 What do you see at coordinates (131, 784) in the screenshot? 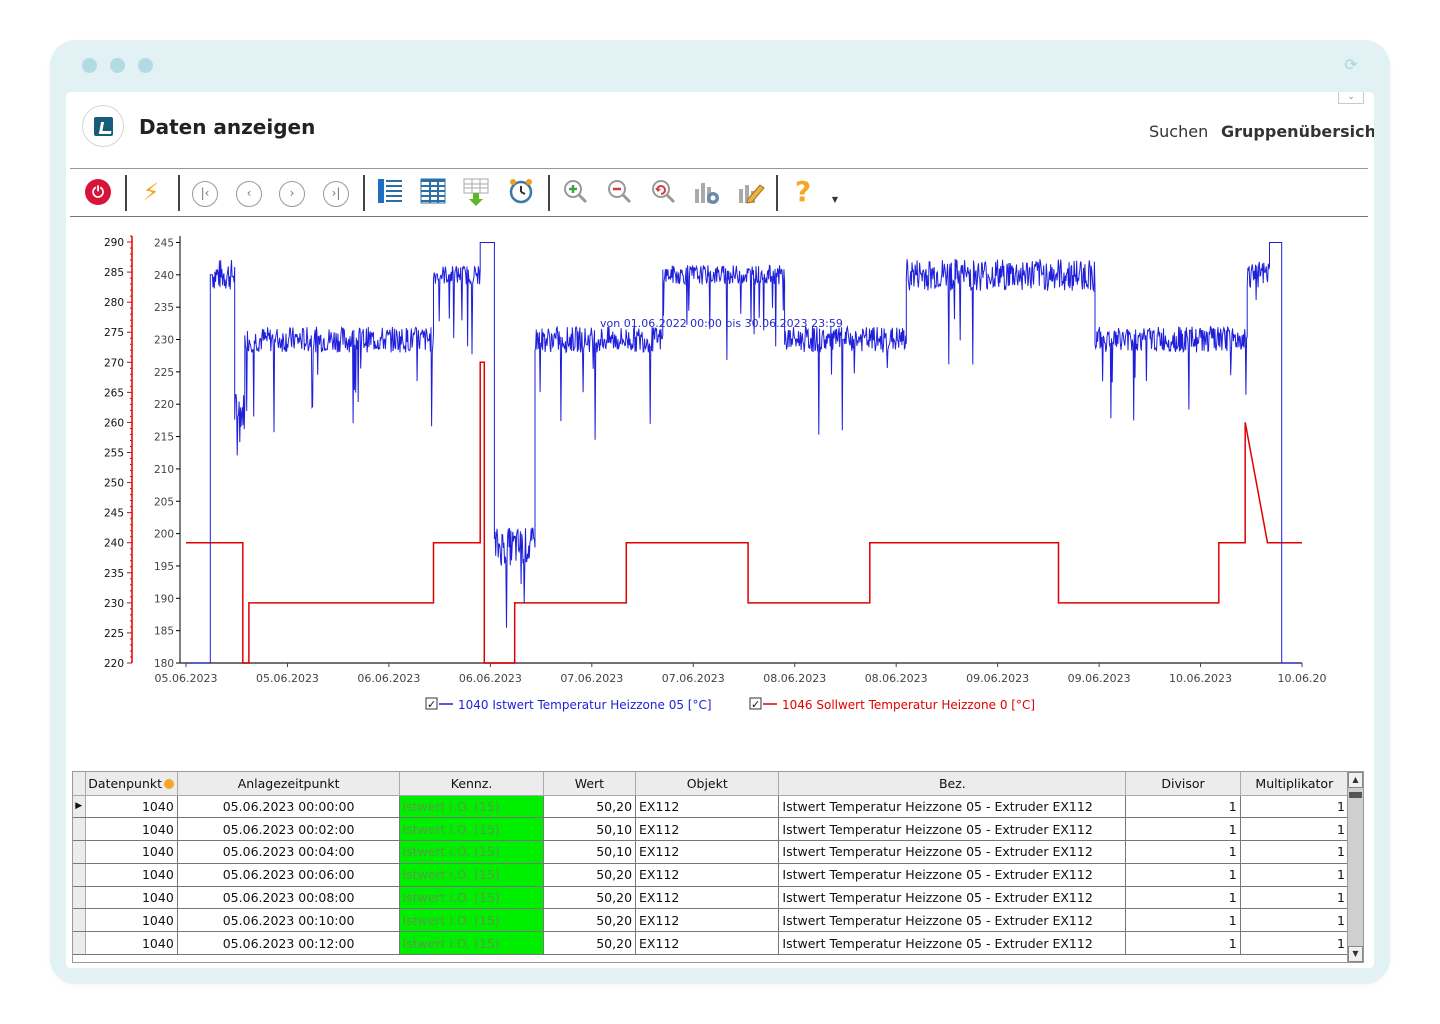
I see `header-datenpunkt: Datenpunkt` at bounding box center [131, 784].